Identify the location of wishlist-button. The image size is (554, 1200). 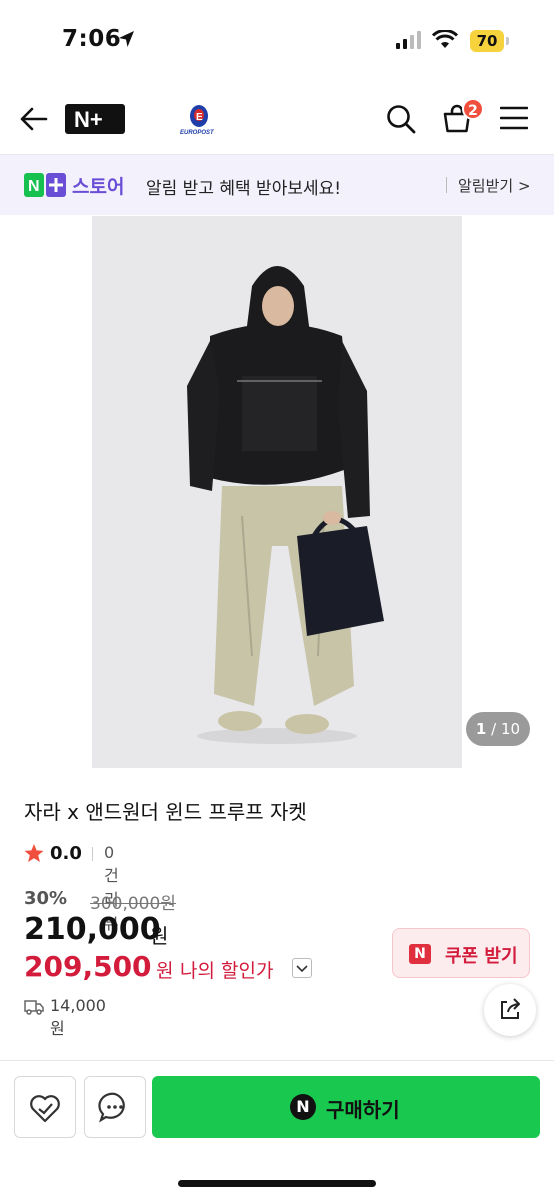
(45, 1107).